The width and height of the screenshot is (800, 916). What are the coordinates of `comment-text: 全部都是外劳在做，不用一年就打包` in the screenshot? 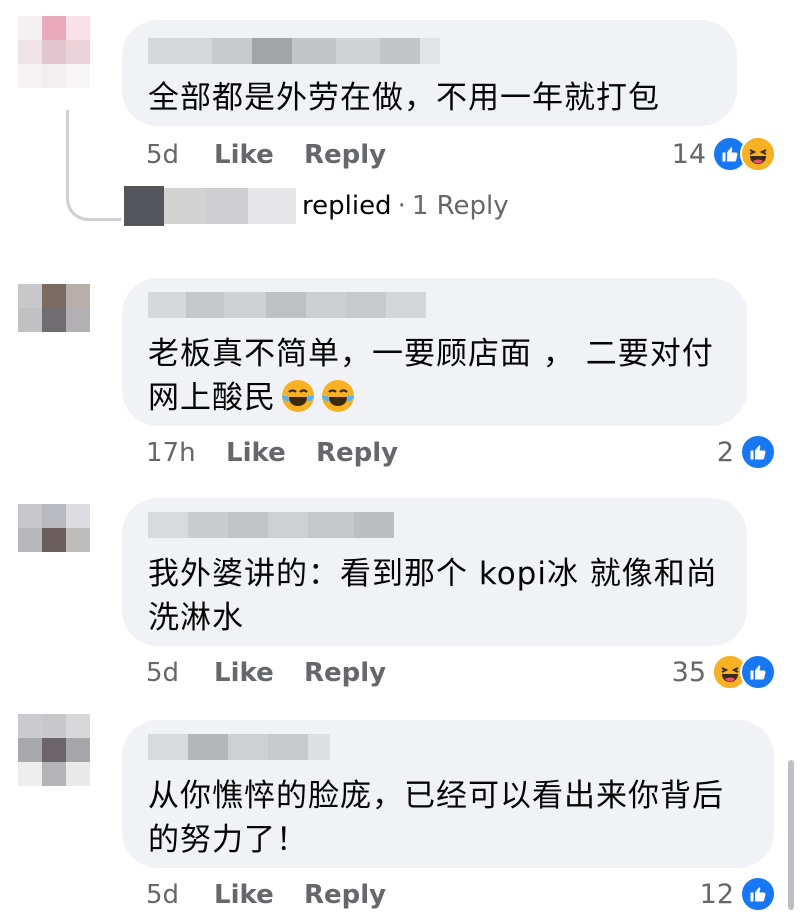 It's located at (404, 98).